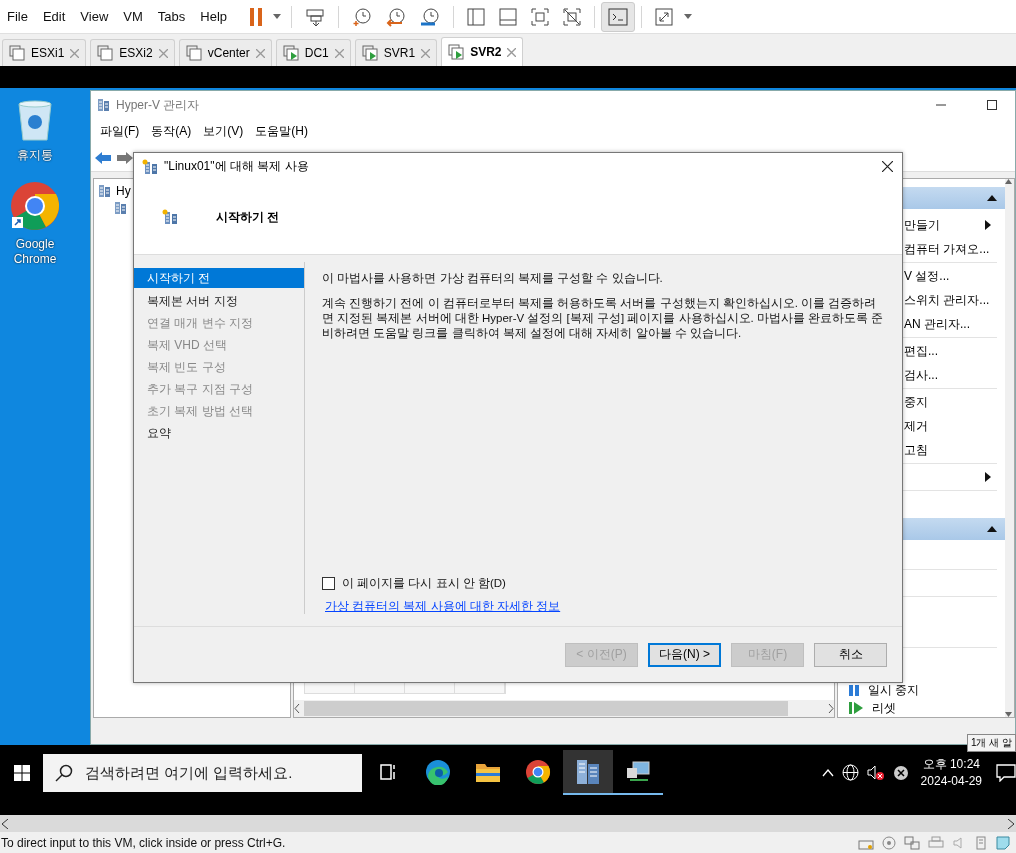 This screenshot has width=1016, height=853. Describe the element at coordinates (508, 16) in the screenshot. I see `bottom-panel-icon` at that location.